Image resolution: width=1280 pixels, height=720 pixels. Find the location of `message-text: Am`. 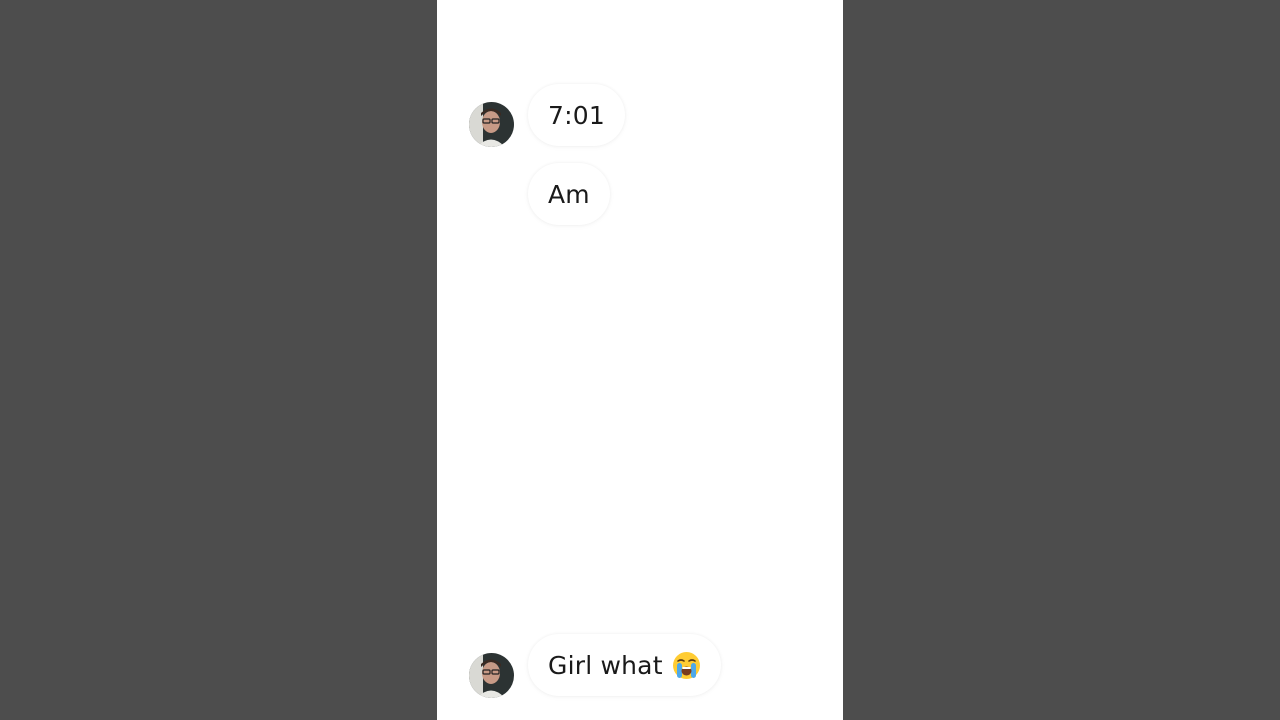

message-text: Am is located at coordinates (569, 194).